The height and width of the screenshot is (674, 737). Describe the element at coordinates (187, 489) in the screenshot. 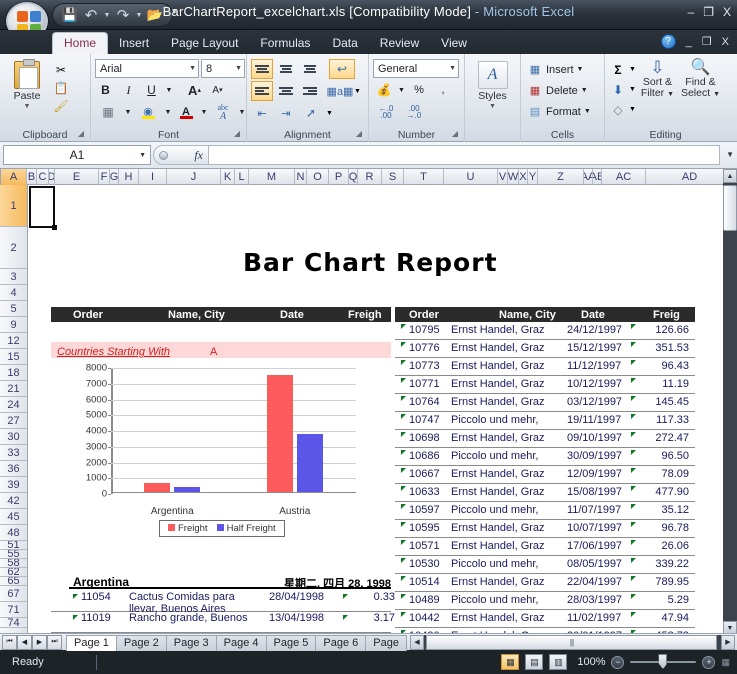

I see `chart-bar-argentina-half-freight` at that location.